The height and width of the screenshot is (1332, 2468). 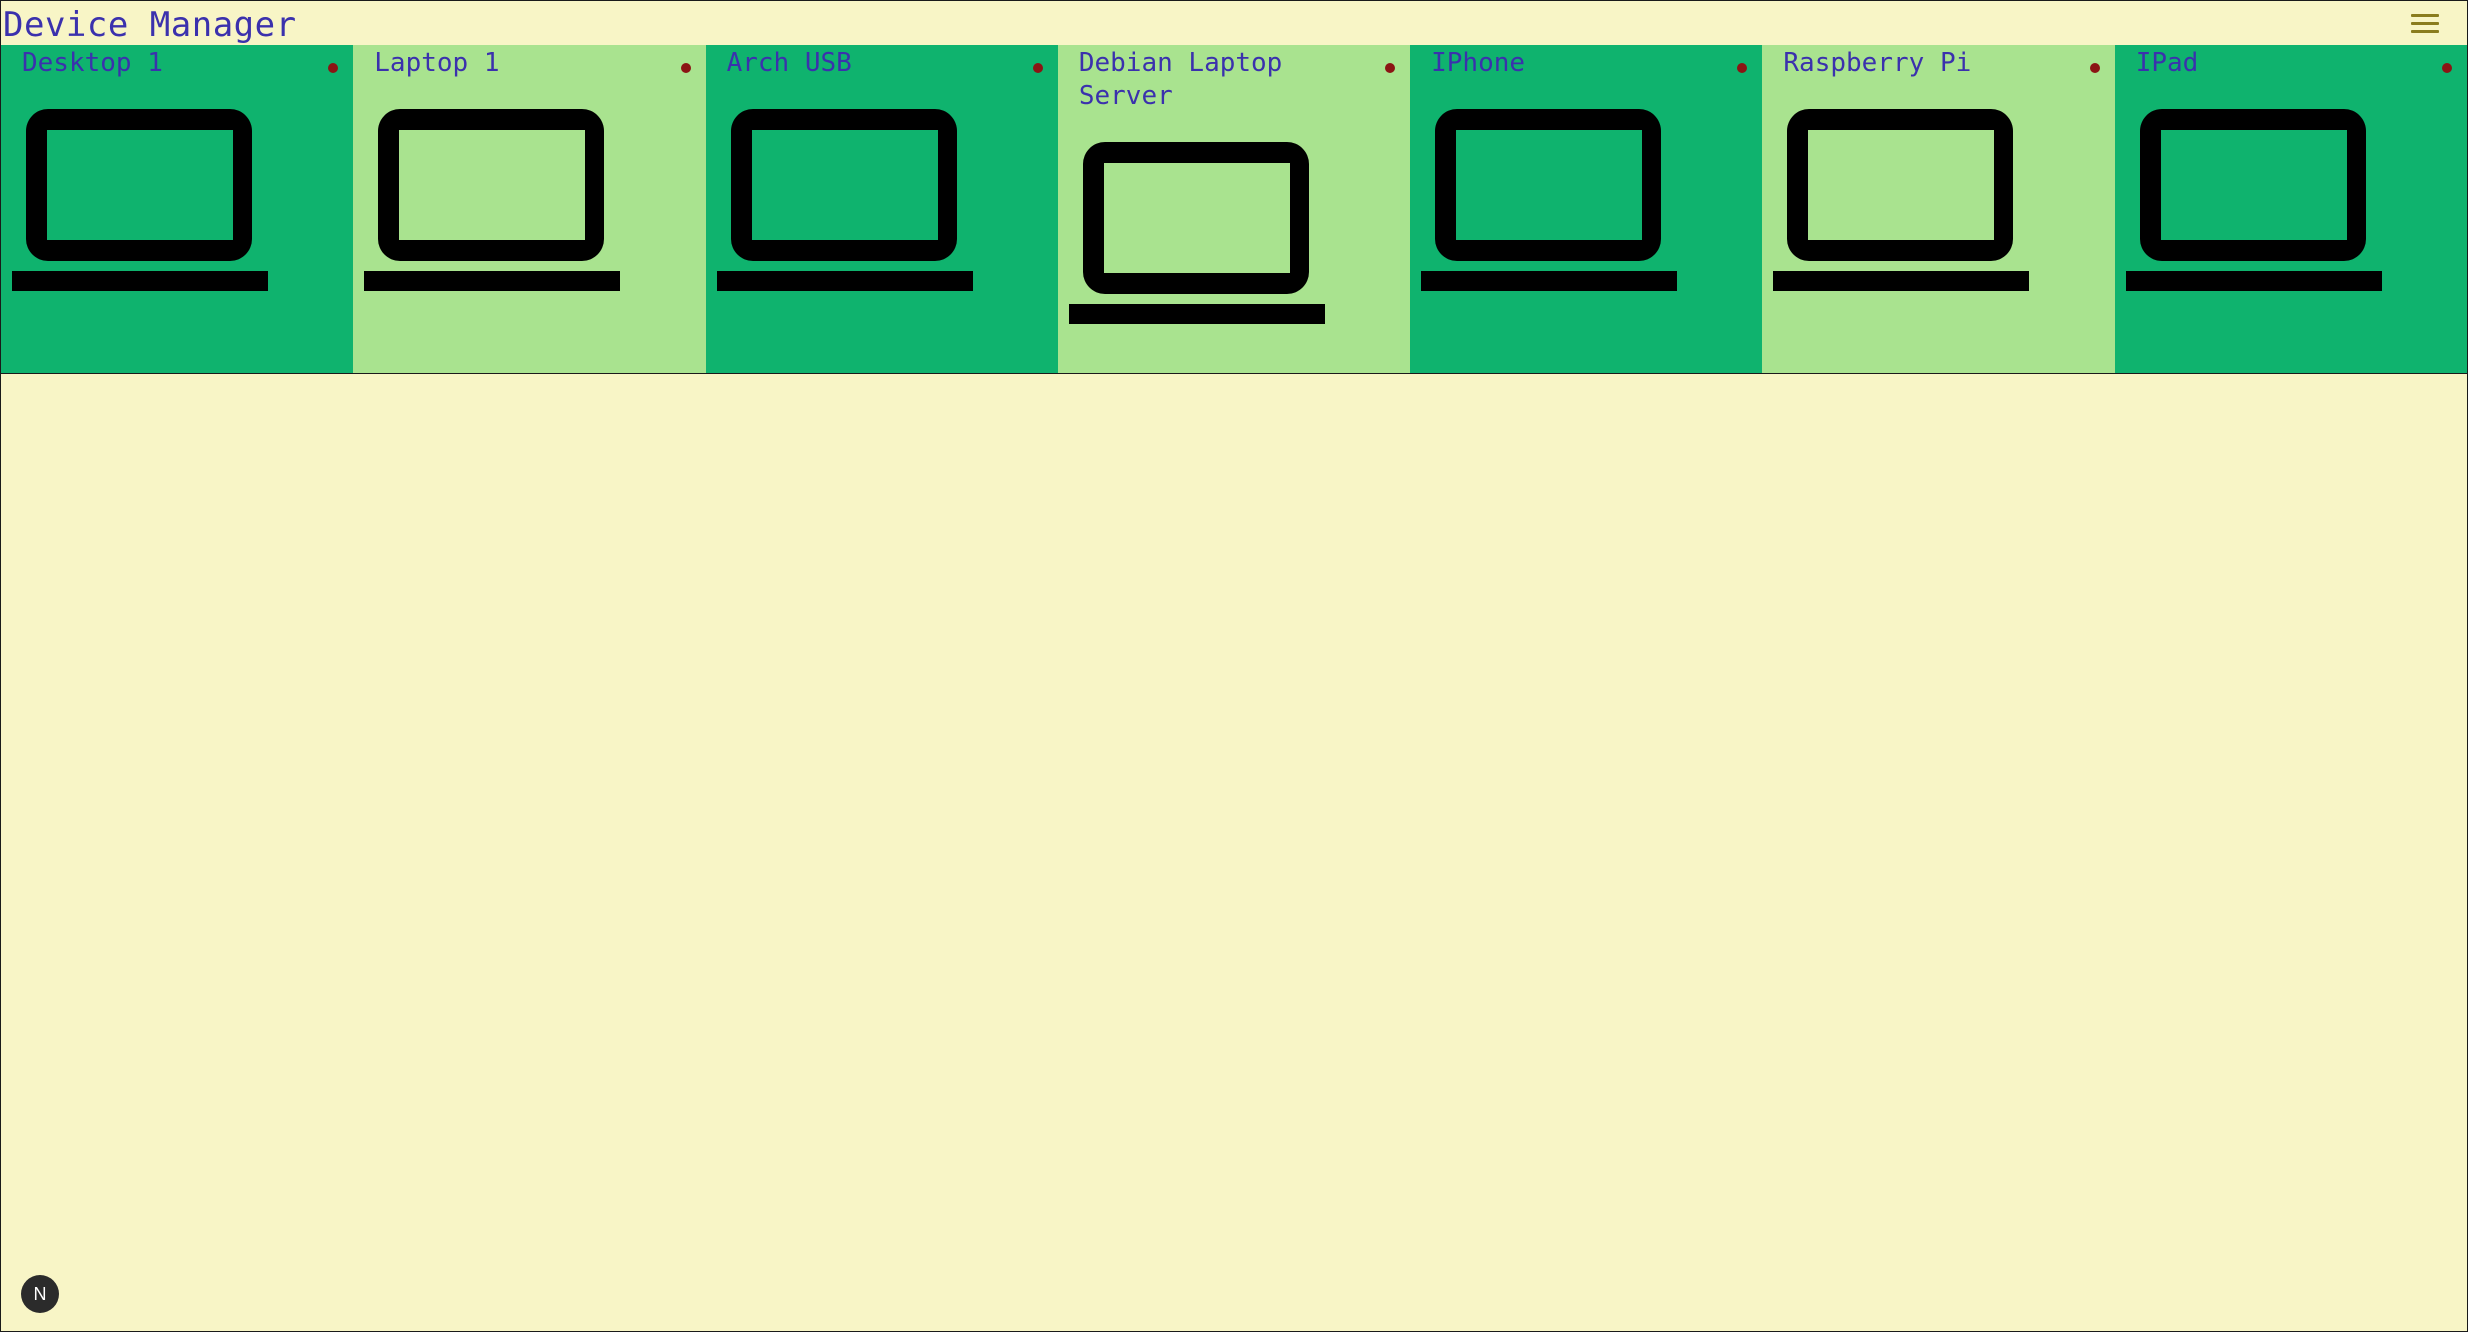 I want to click on device-card-arch-usb: Arch USB, so click(x=881, y=209).